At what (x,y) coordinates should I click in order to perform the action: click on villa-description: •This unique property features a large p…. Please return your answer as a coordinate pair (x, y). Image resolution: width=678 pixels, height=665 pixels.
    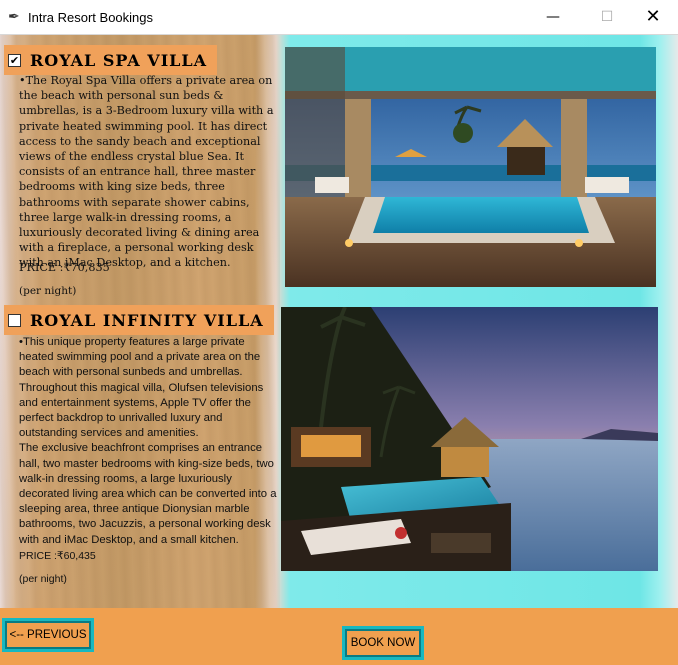
    Looking at the image, I should click on (148, 441).